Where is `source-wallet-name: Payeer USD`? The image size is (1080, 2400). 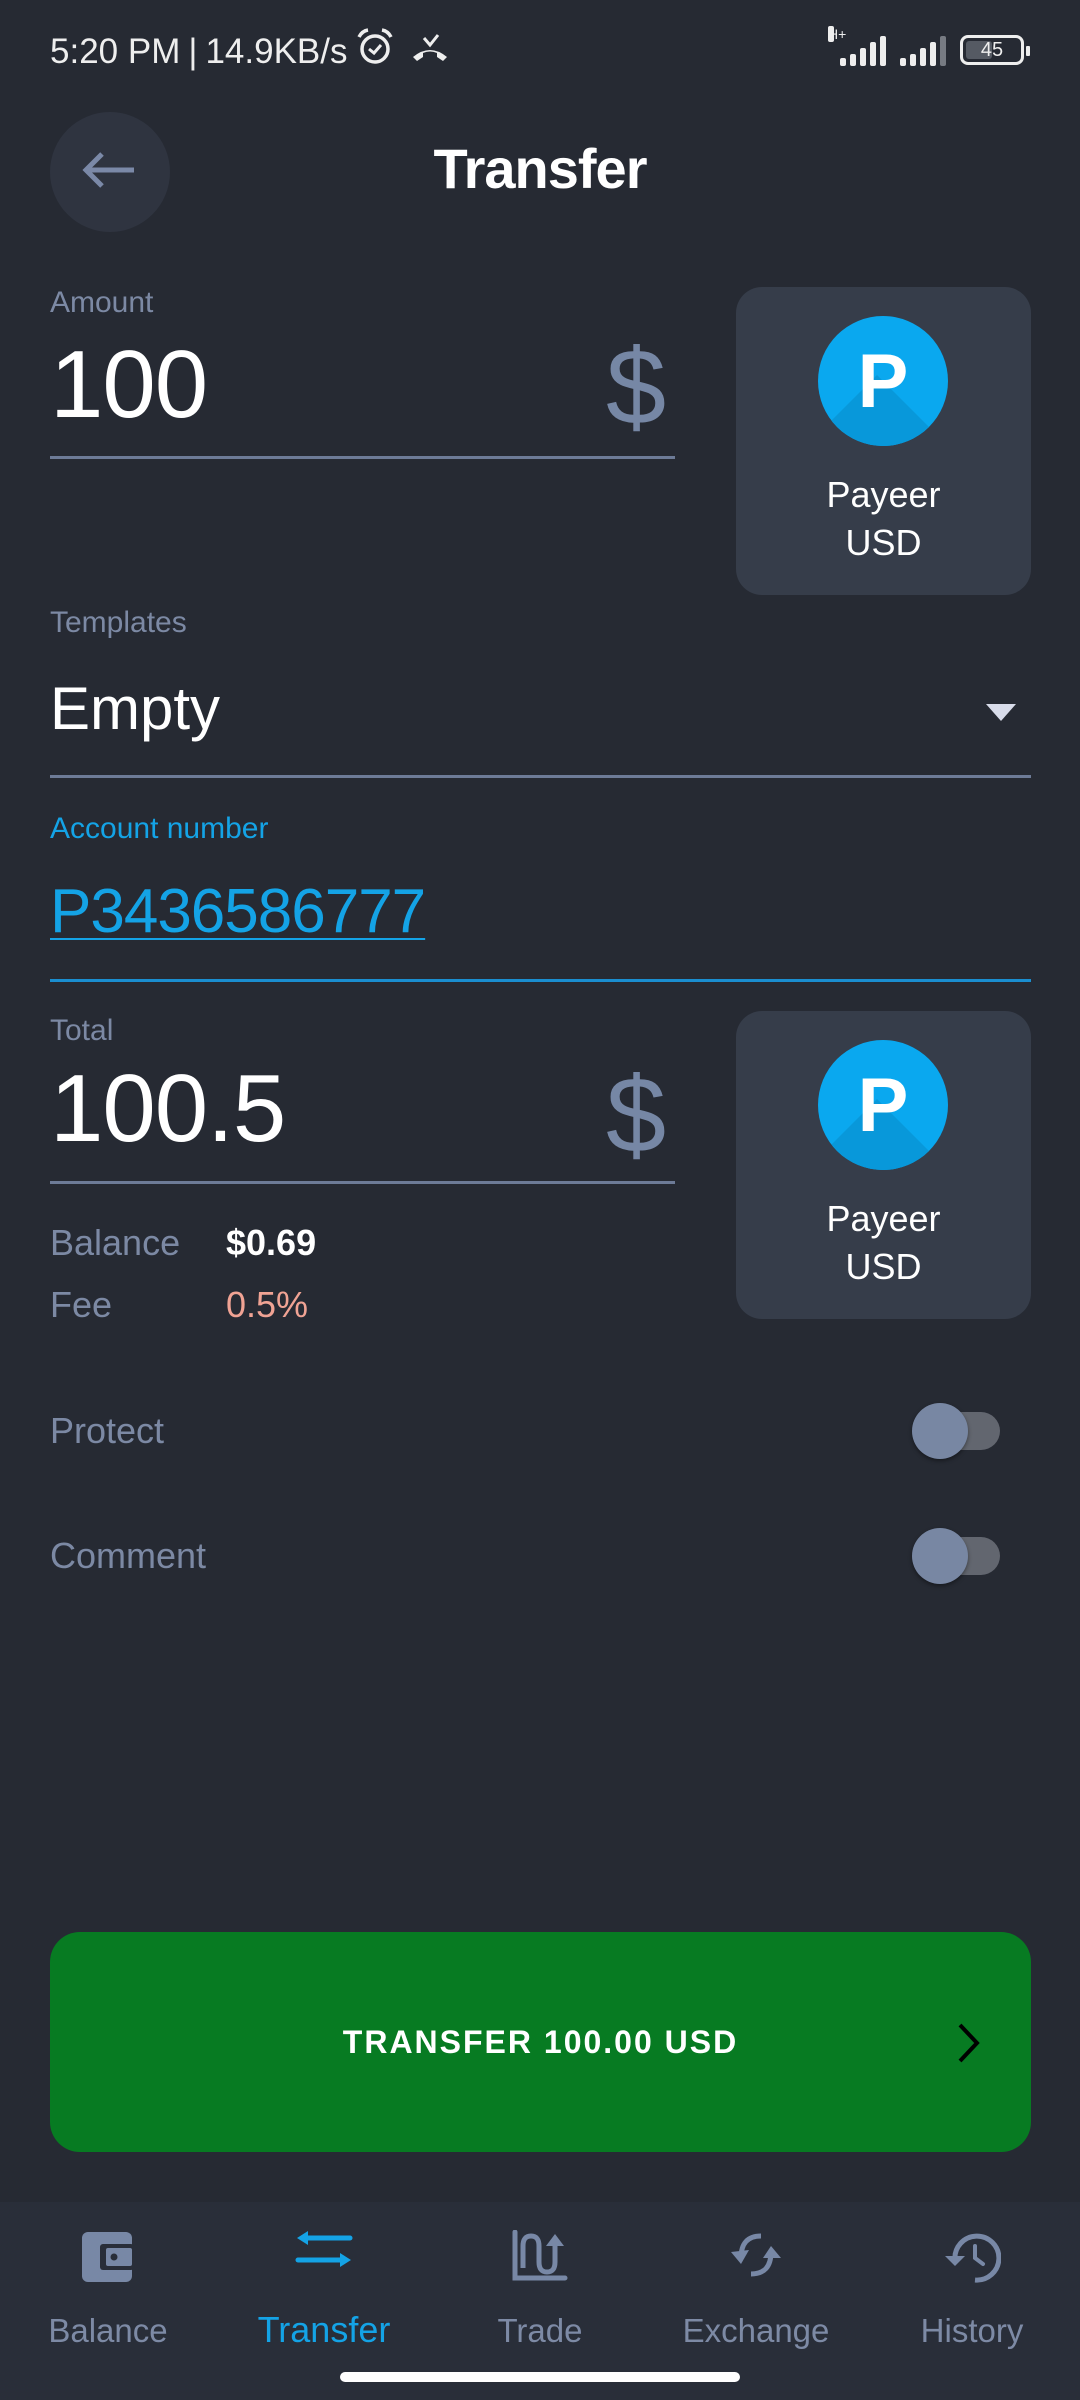 source-wallet-name: Payeer USD is located at coordinates (883, 518).